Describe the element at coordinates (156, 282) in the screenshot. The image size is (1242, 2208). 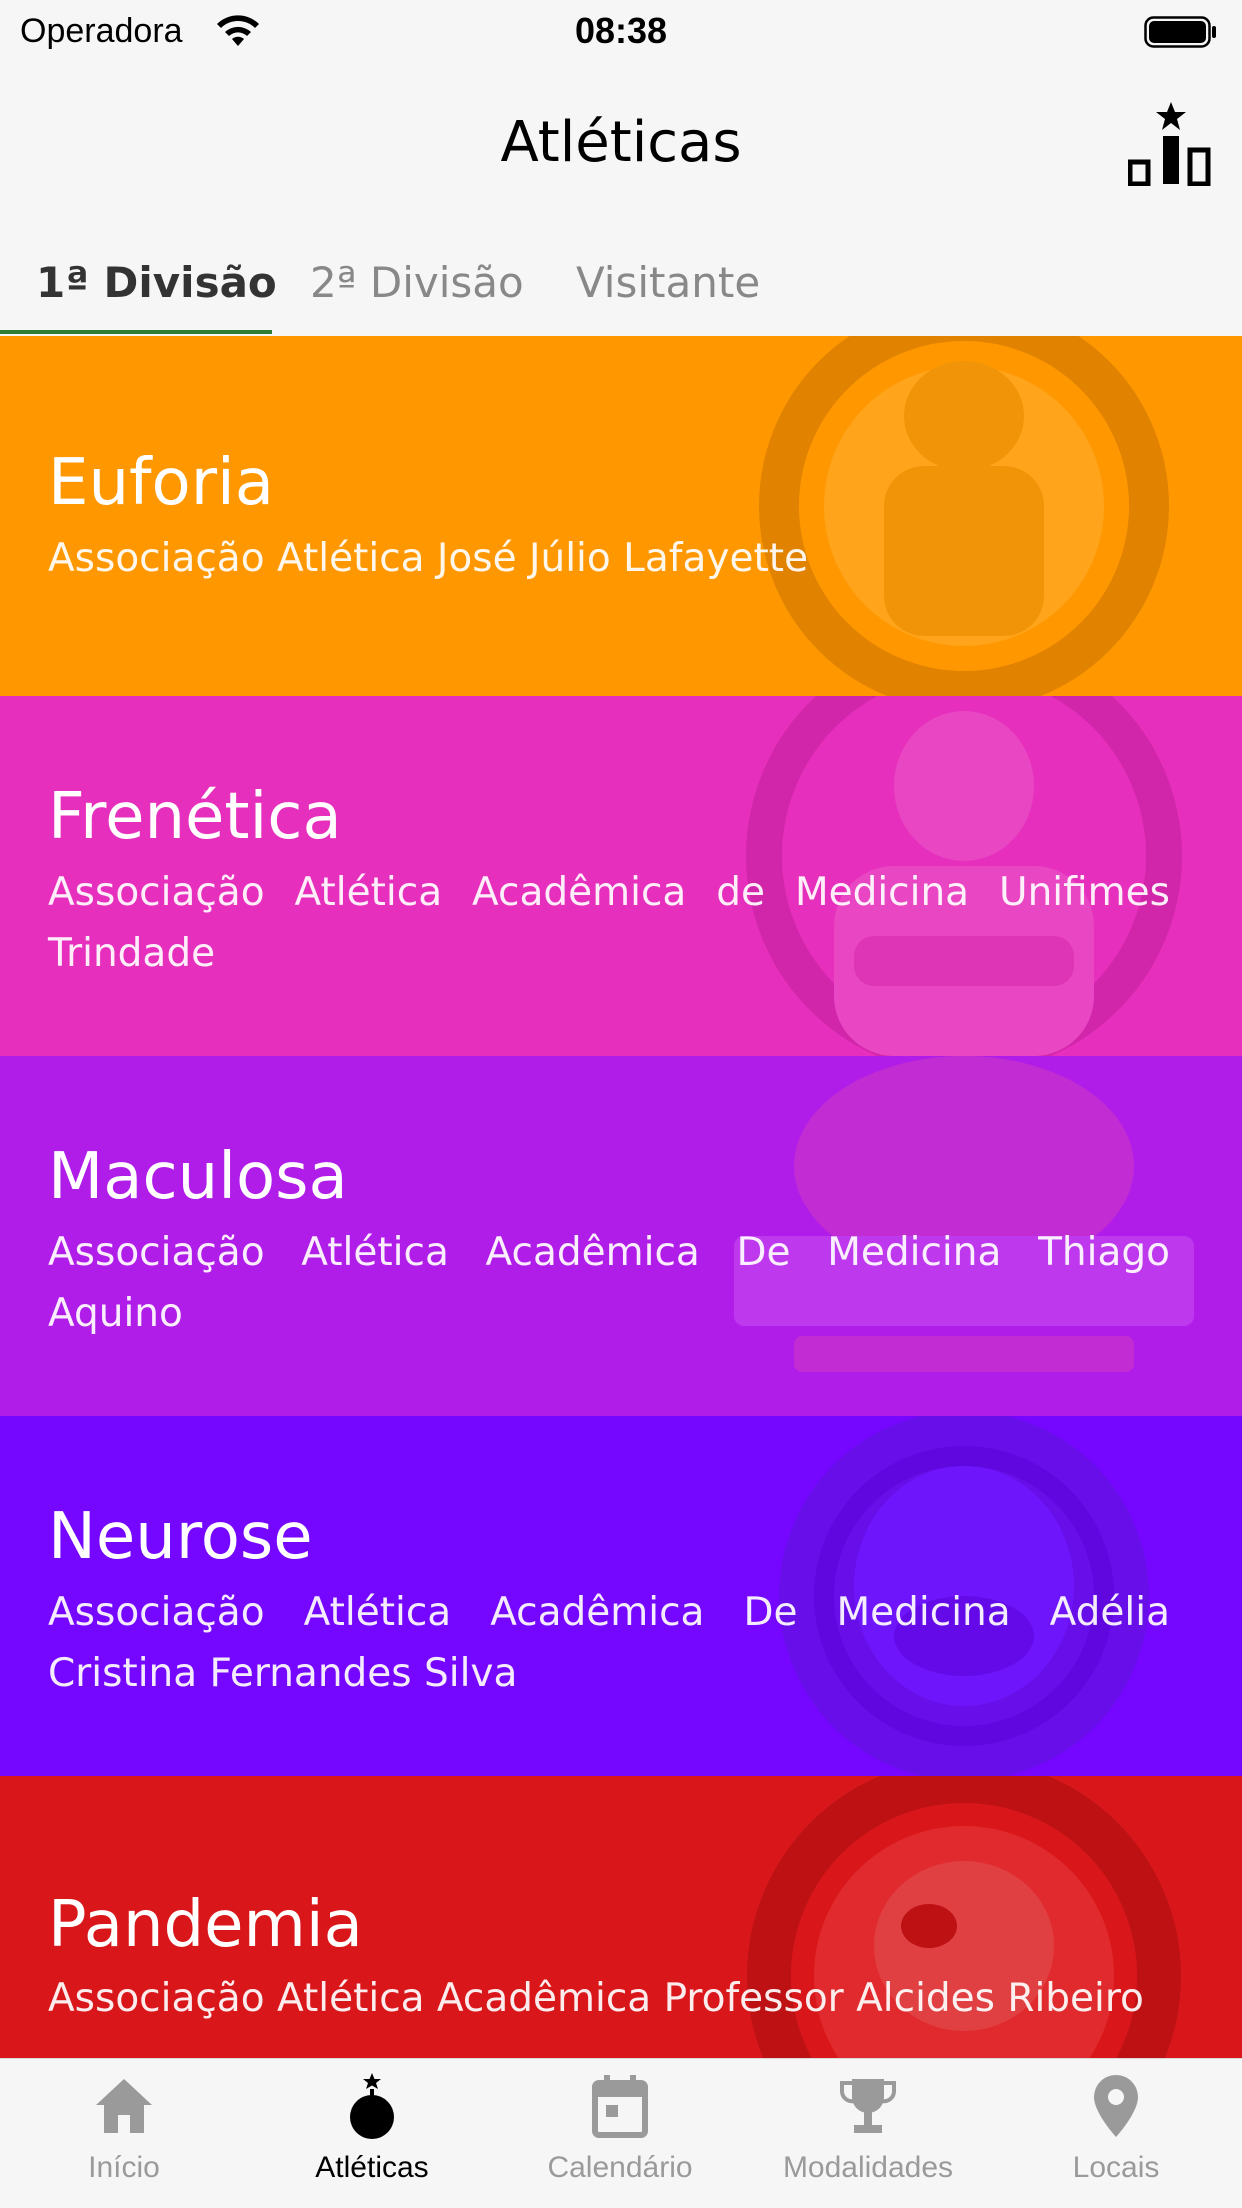
I see `tab-first-division: 1ª Divisão` at that location.